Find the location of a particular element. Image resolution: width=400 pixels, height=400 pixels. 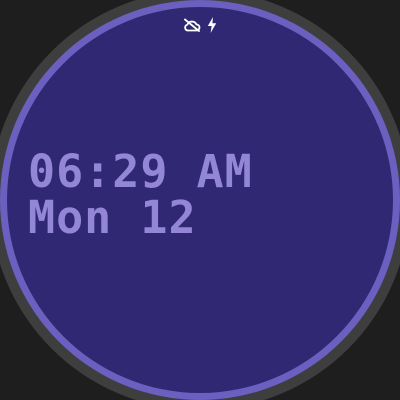

status-bar is located at coordinates (200, 25).